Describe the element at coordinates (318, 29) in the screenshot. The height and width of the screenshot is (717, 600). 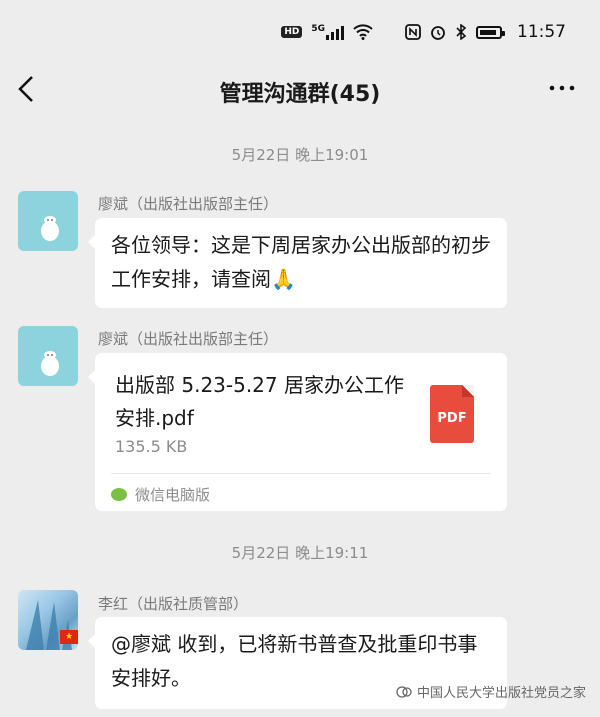
I see `network-type: 5G` at that location.